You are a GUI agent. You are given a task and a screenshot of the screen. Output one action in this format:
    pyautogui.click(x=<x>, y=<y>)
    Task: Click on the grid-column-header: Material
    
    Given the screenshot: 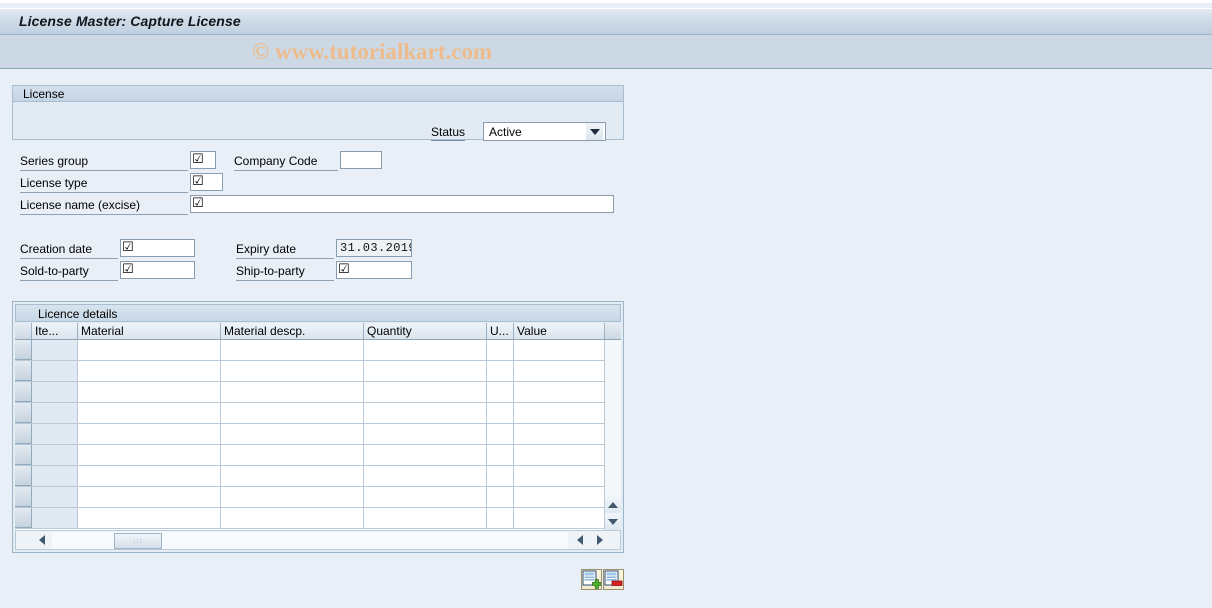 What is the action you would take?
    pyautogui.click(x=149, y=331)
    